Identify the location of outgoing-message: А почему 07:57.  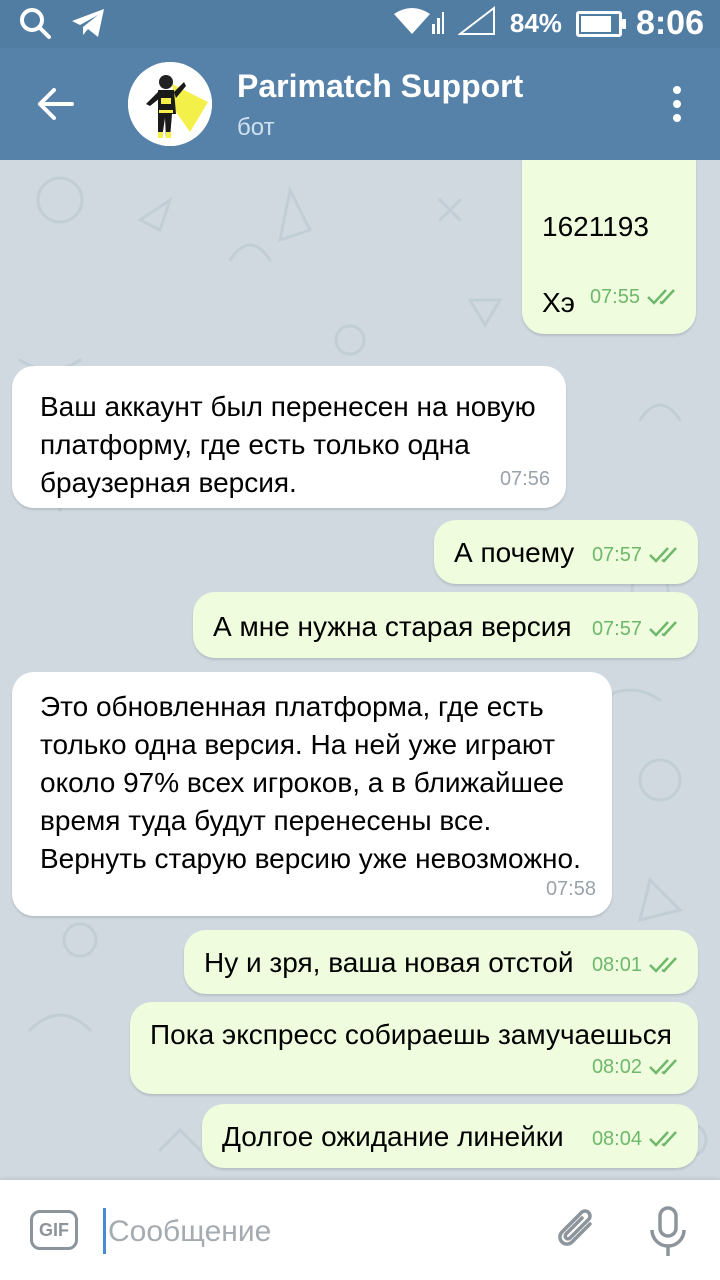
(566, 552).